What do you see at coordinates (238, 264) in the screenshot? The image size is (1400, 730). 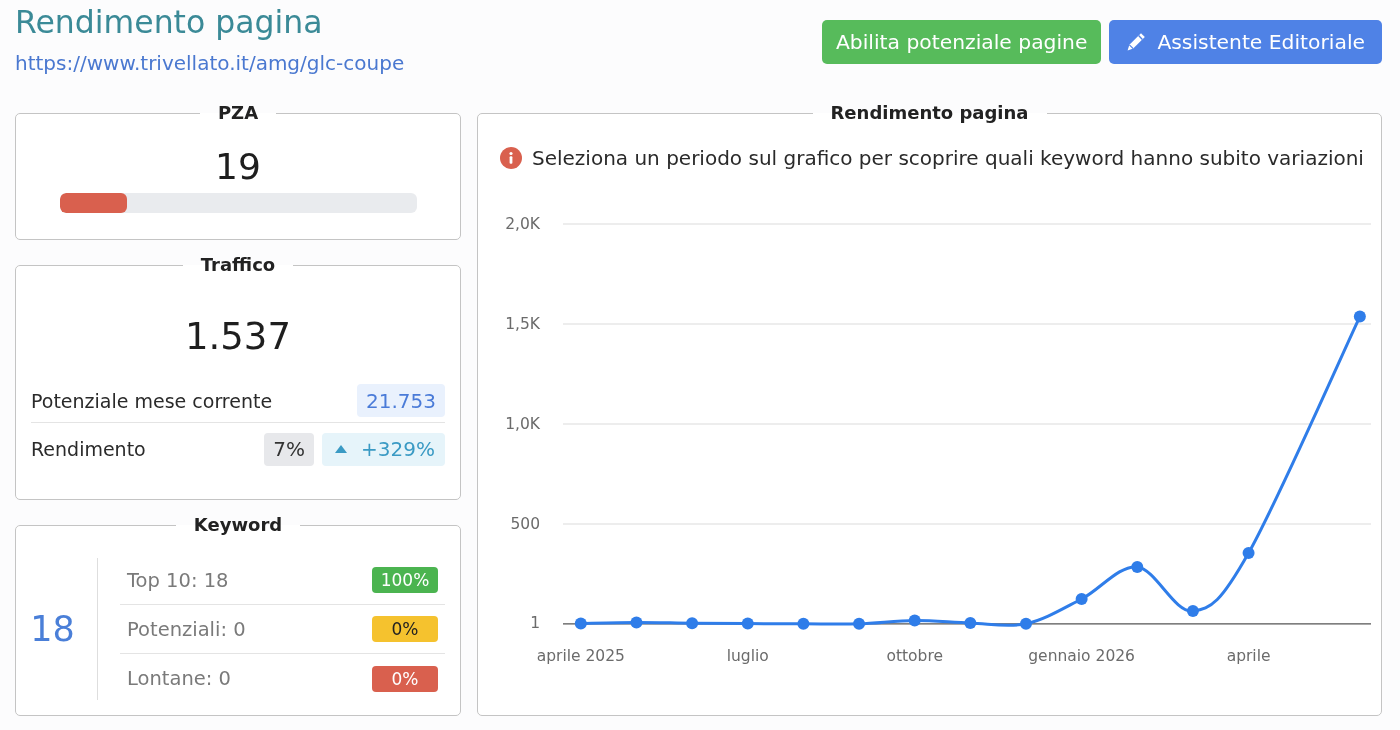 I see `card-title: Traffico` at bounding box center [238, 264].